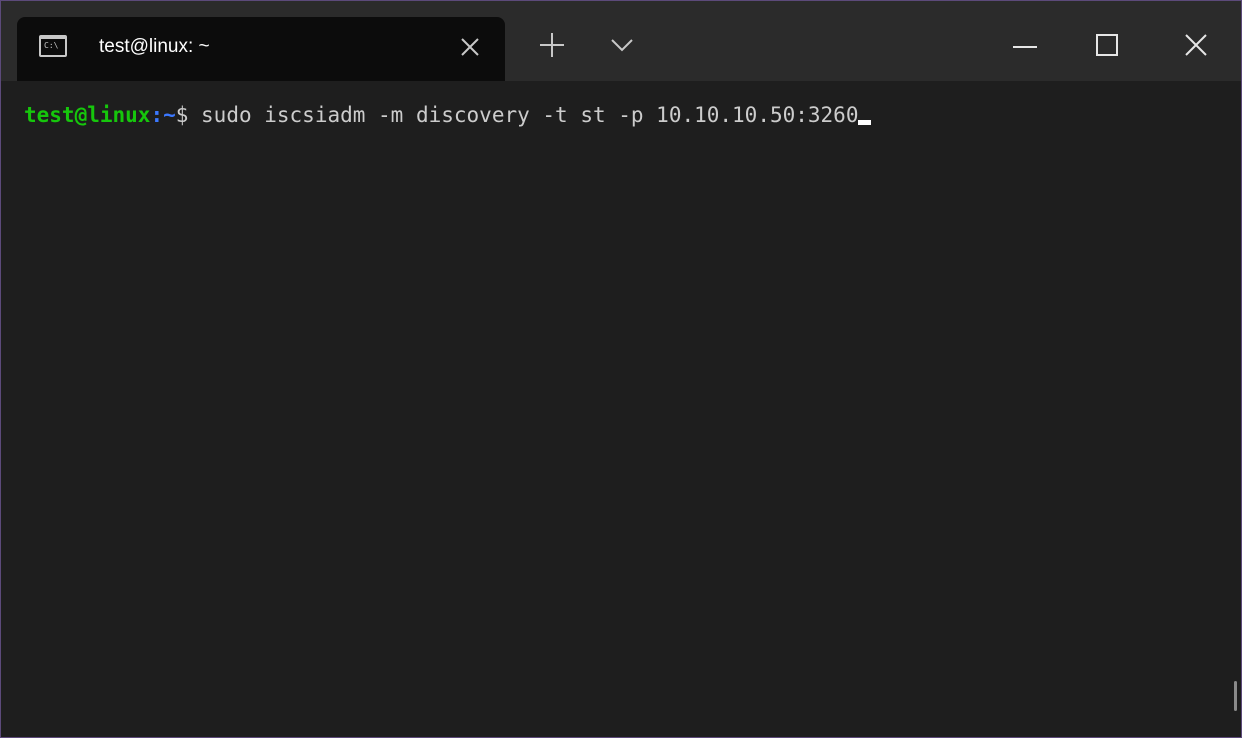 The width and height of the screenshot is (1242, 738). I want to click on tab-title: test@linux: ~, so click(154, 46).